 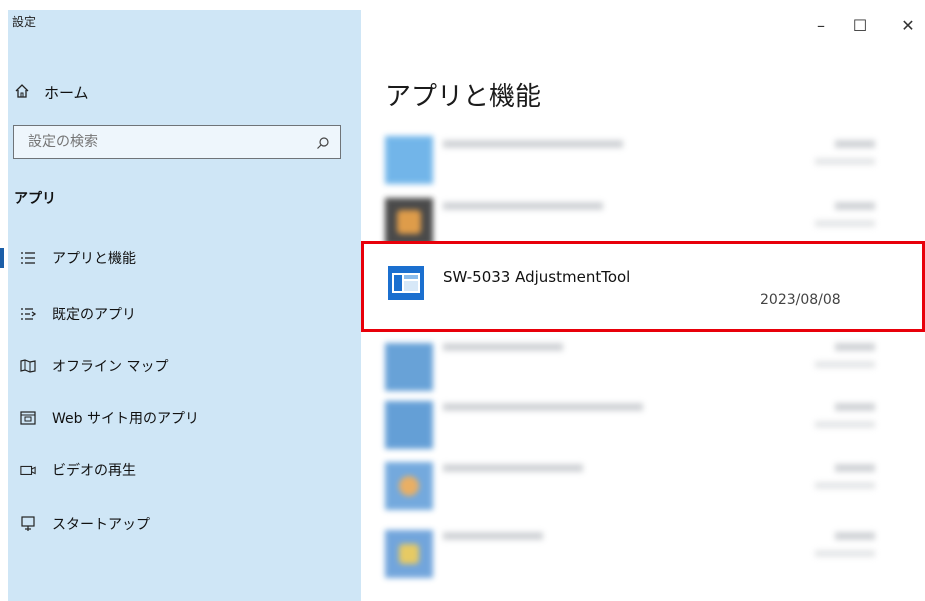 What do you see at coordinates (908, 25) in the screenshot?
I see `close-button: ✕` at bounding box center [908, 25].